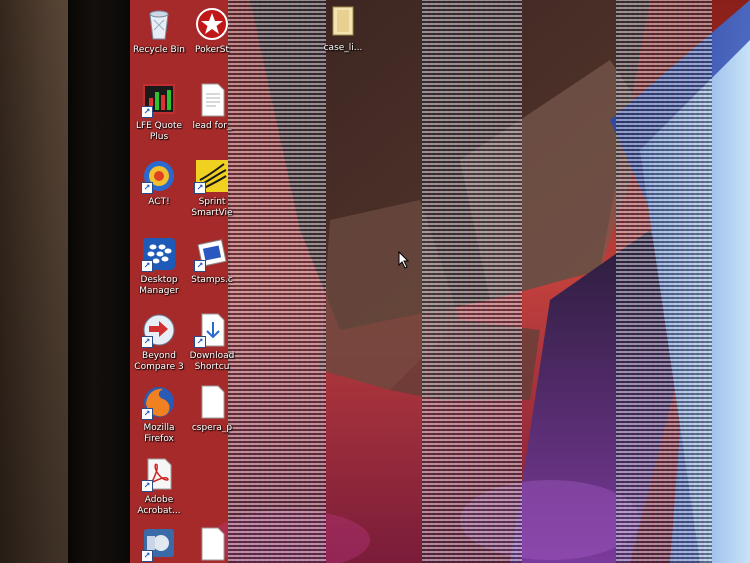 Image resolution: width=750 pixels, height=563 pixels. I want to click on mouse-pointer-icon, so click(404, 261).